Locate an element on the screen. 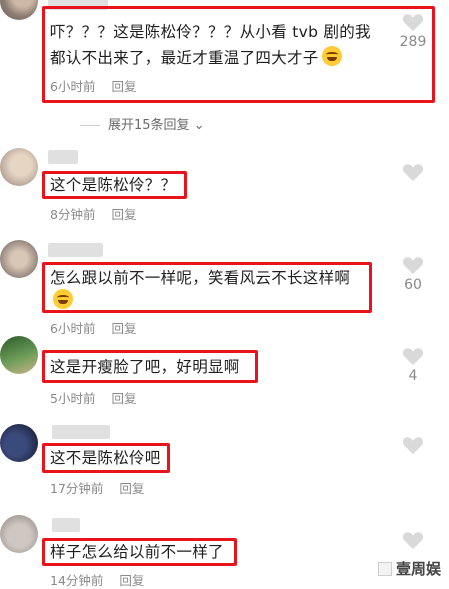  like-count: 4 is located at coordinates (413, 376).